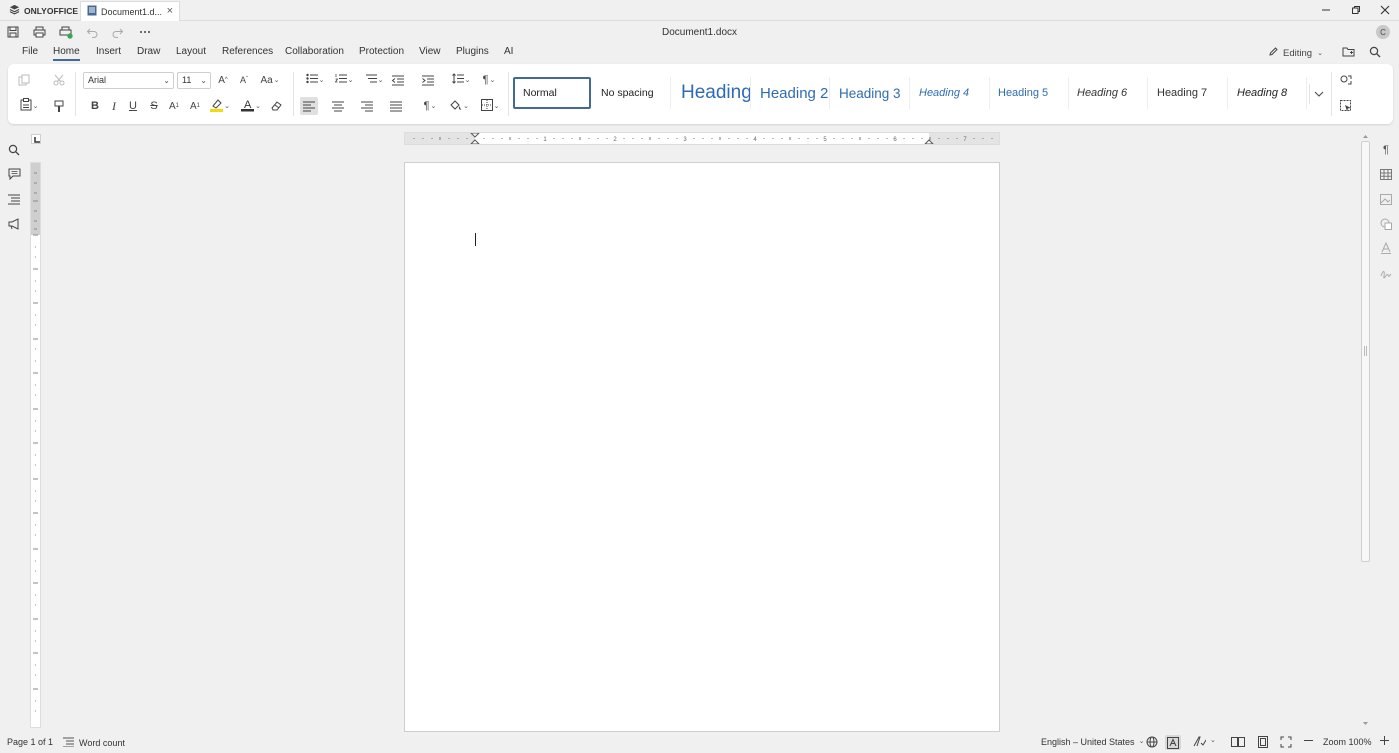 The height and width of the screenshot is (753, 1399). Describe the element at coordinates (35, 445) in the screenshot. I see `vertical-ruler` at that location.